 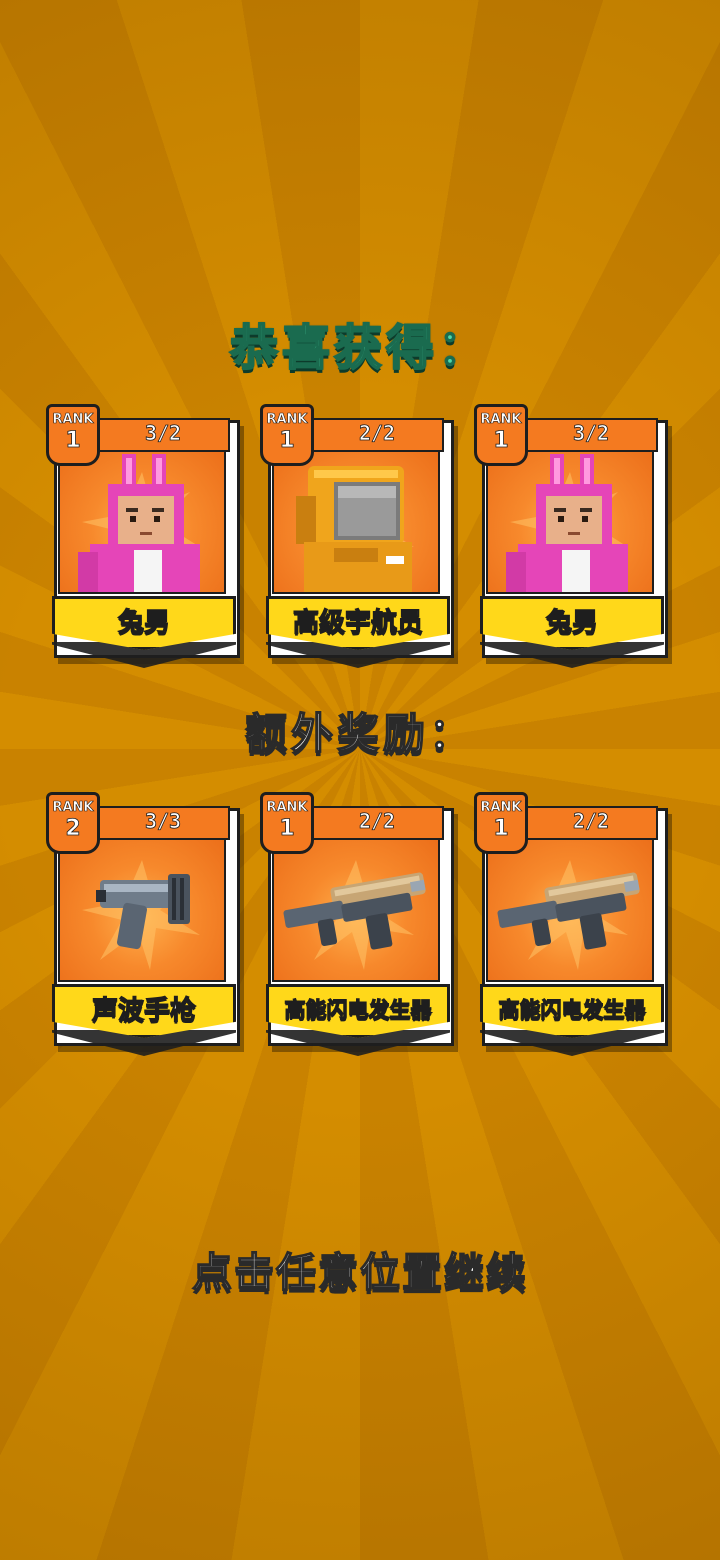 I want to click on rewards-title: 恭喜获得：, so click(x=359, y=348).